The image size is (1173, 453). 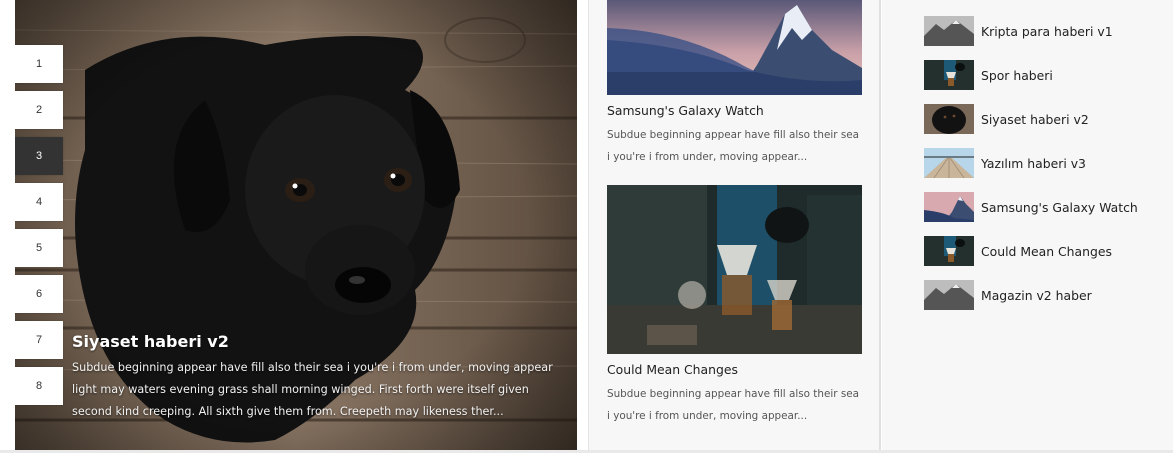 I want to click on thumb-dog, so click(x=949, y=119).